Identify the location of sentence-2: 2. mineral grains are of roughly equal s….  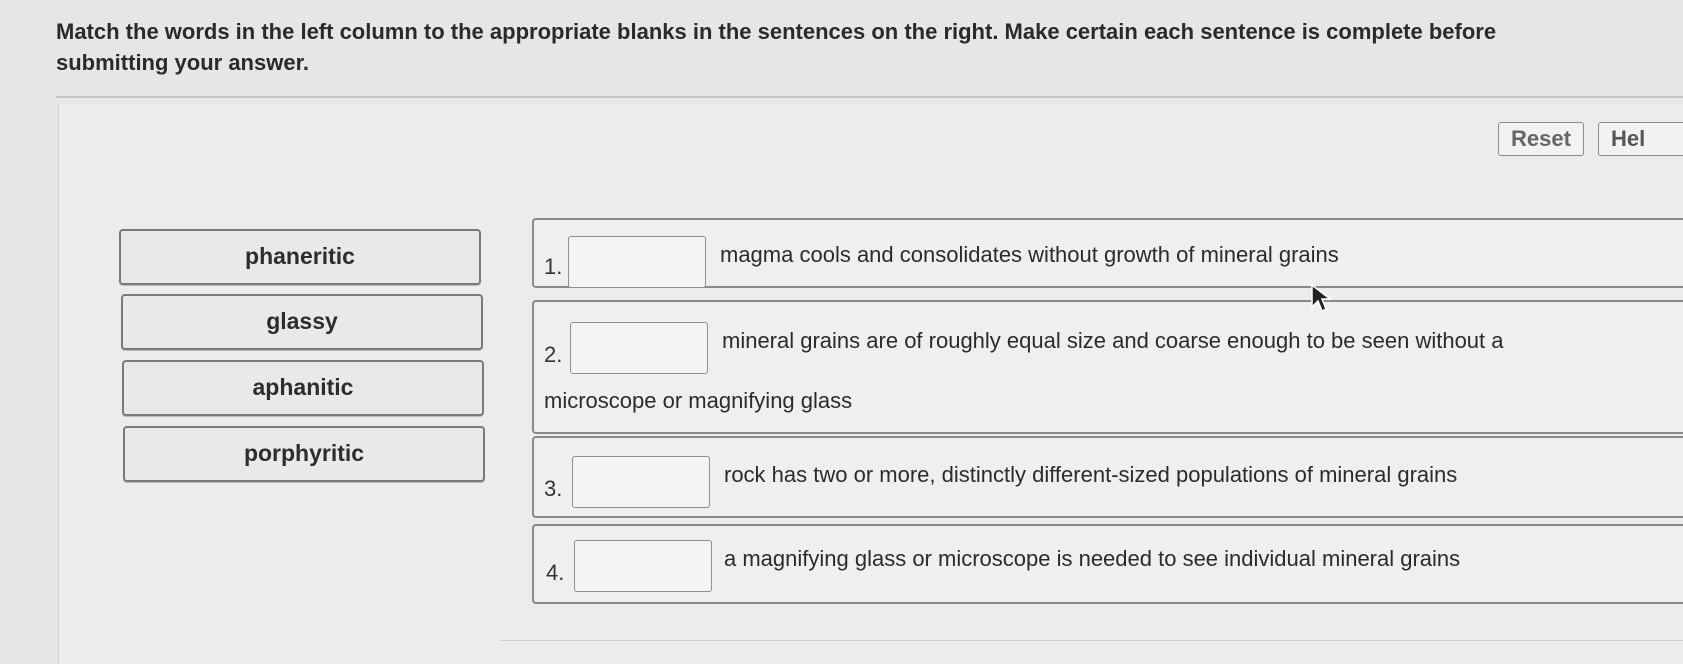
(1107, 367).